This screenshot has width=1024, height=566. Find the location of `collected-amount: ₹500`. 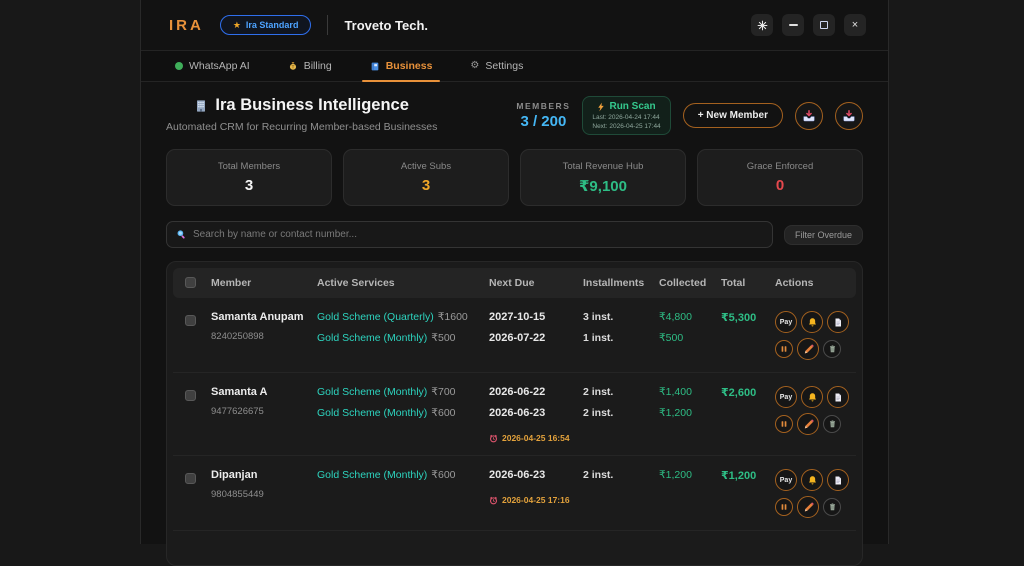

collected-amount: ₹500 is located at coordinates (690, 342).